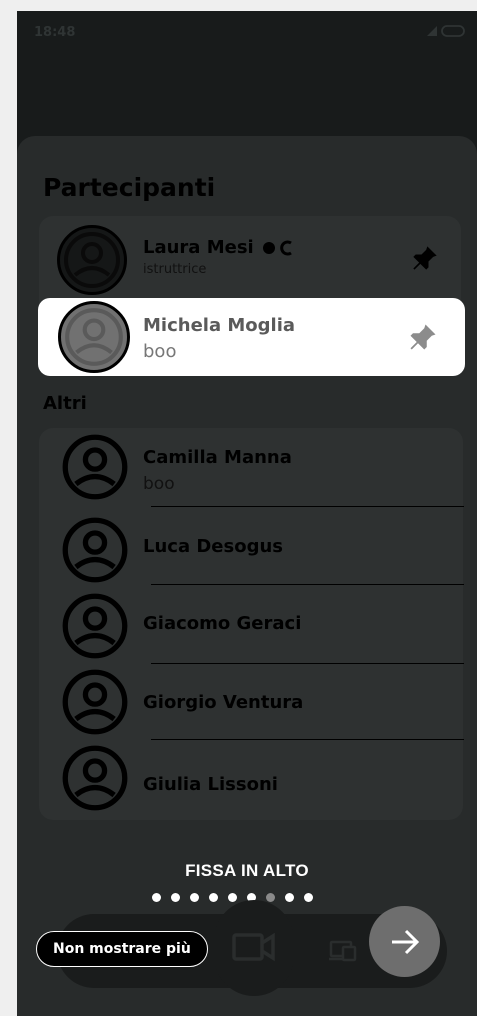 The height and width of the screenshot is (1016, 477). Describe the element at coordinates (213, 546) in the screenshot. I see `participant-name: Luca Desogus` at that location.